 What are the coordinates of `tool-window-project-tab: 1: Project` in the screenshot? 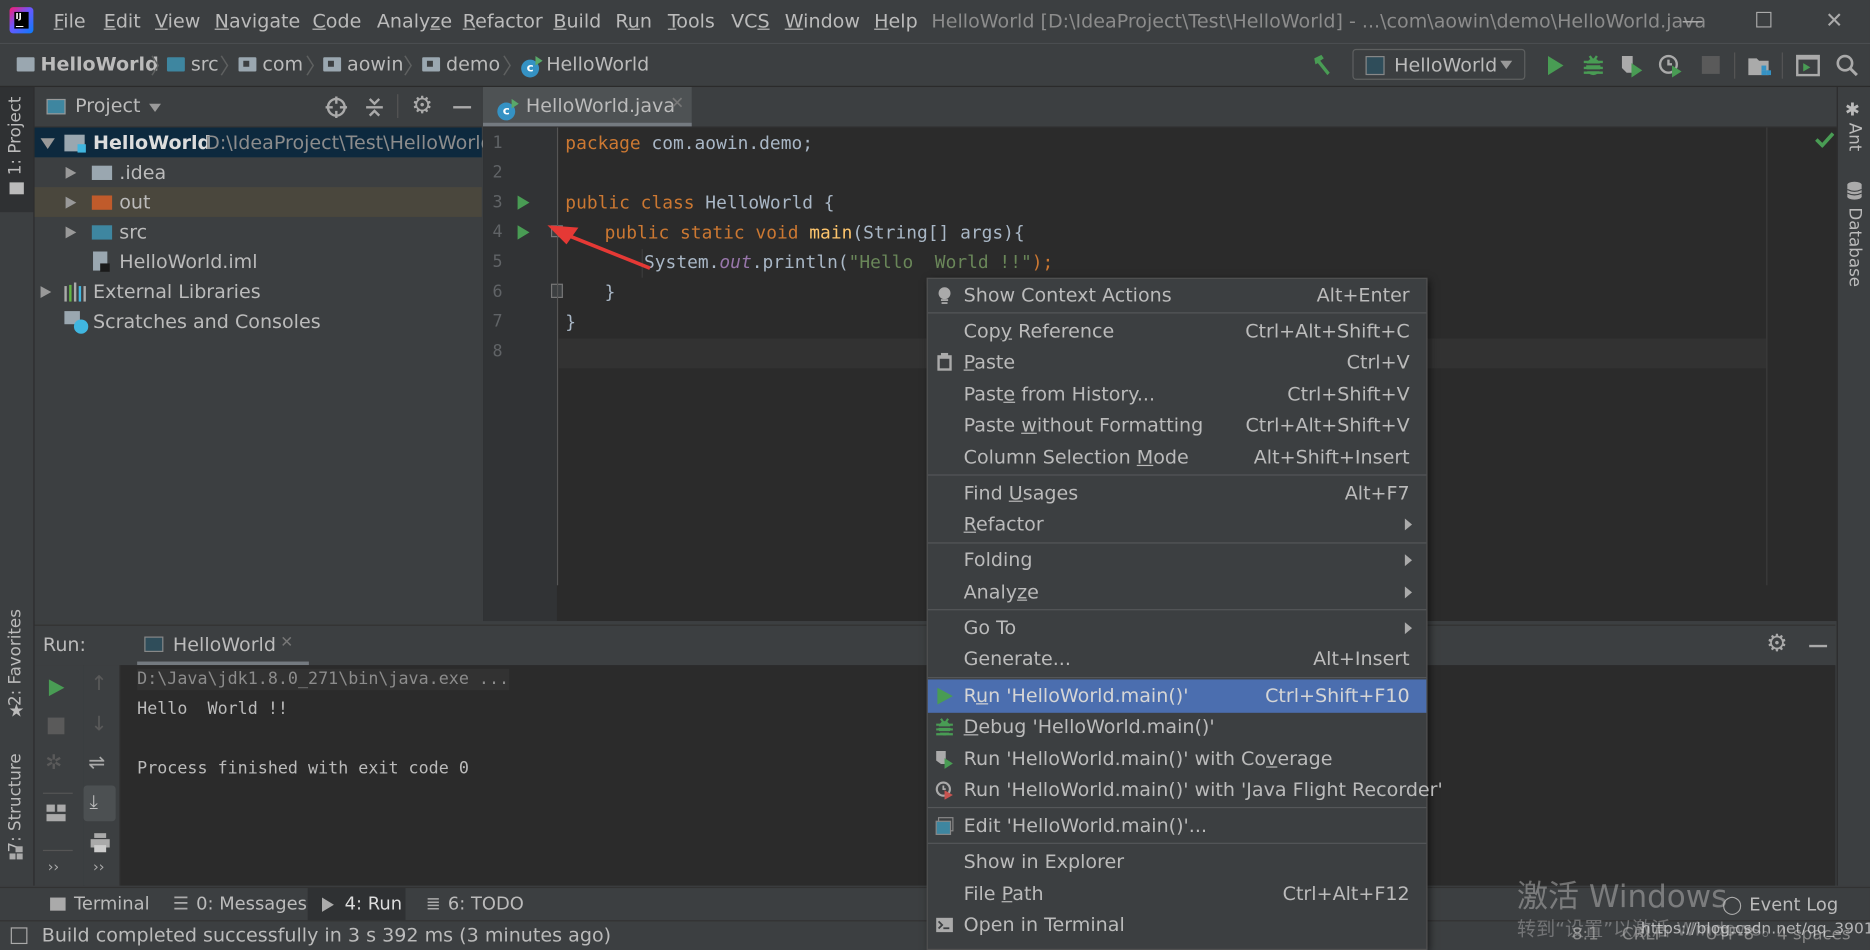 It's located at (17, 150).